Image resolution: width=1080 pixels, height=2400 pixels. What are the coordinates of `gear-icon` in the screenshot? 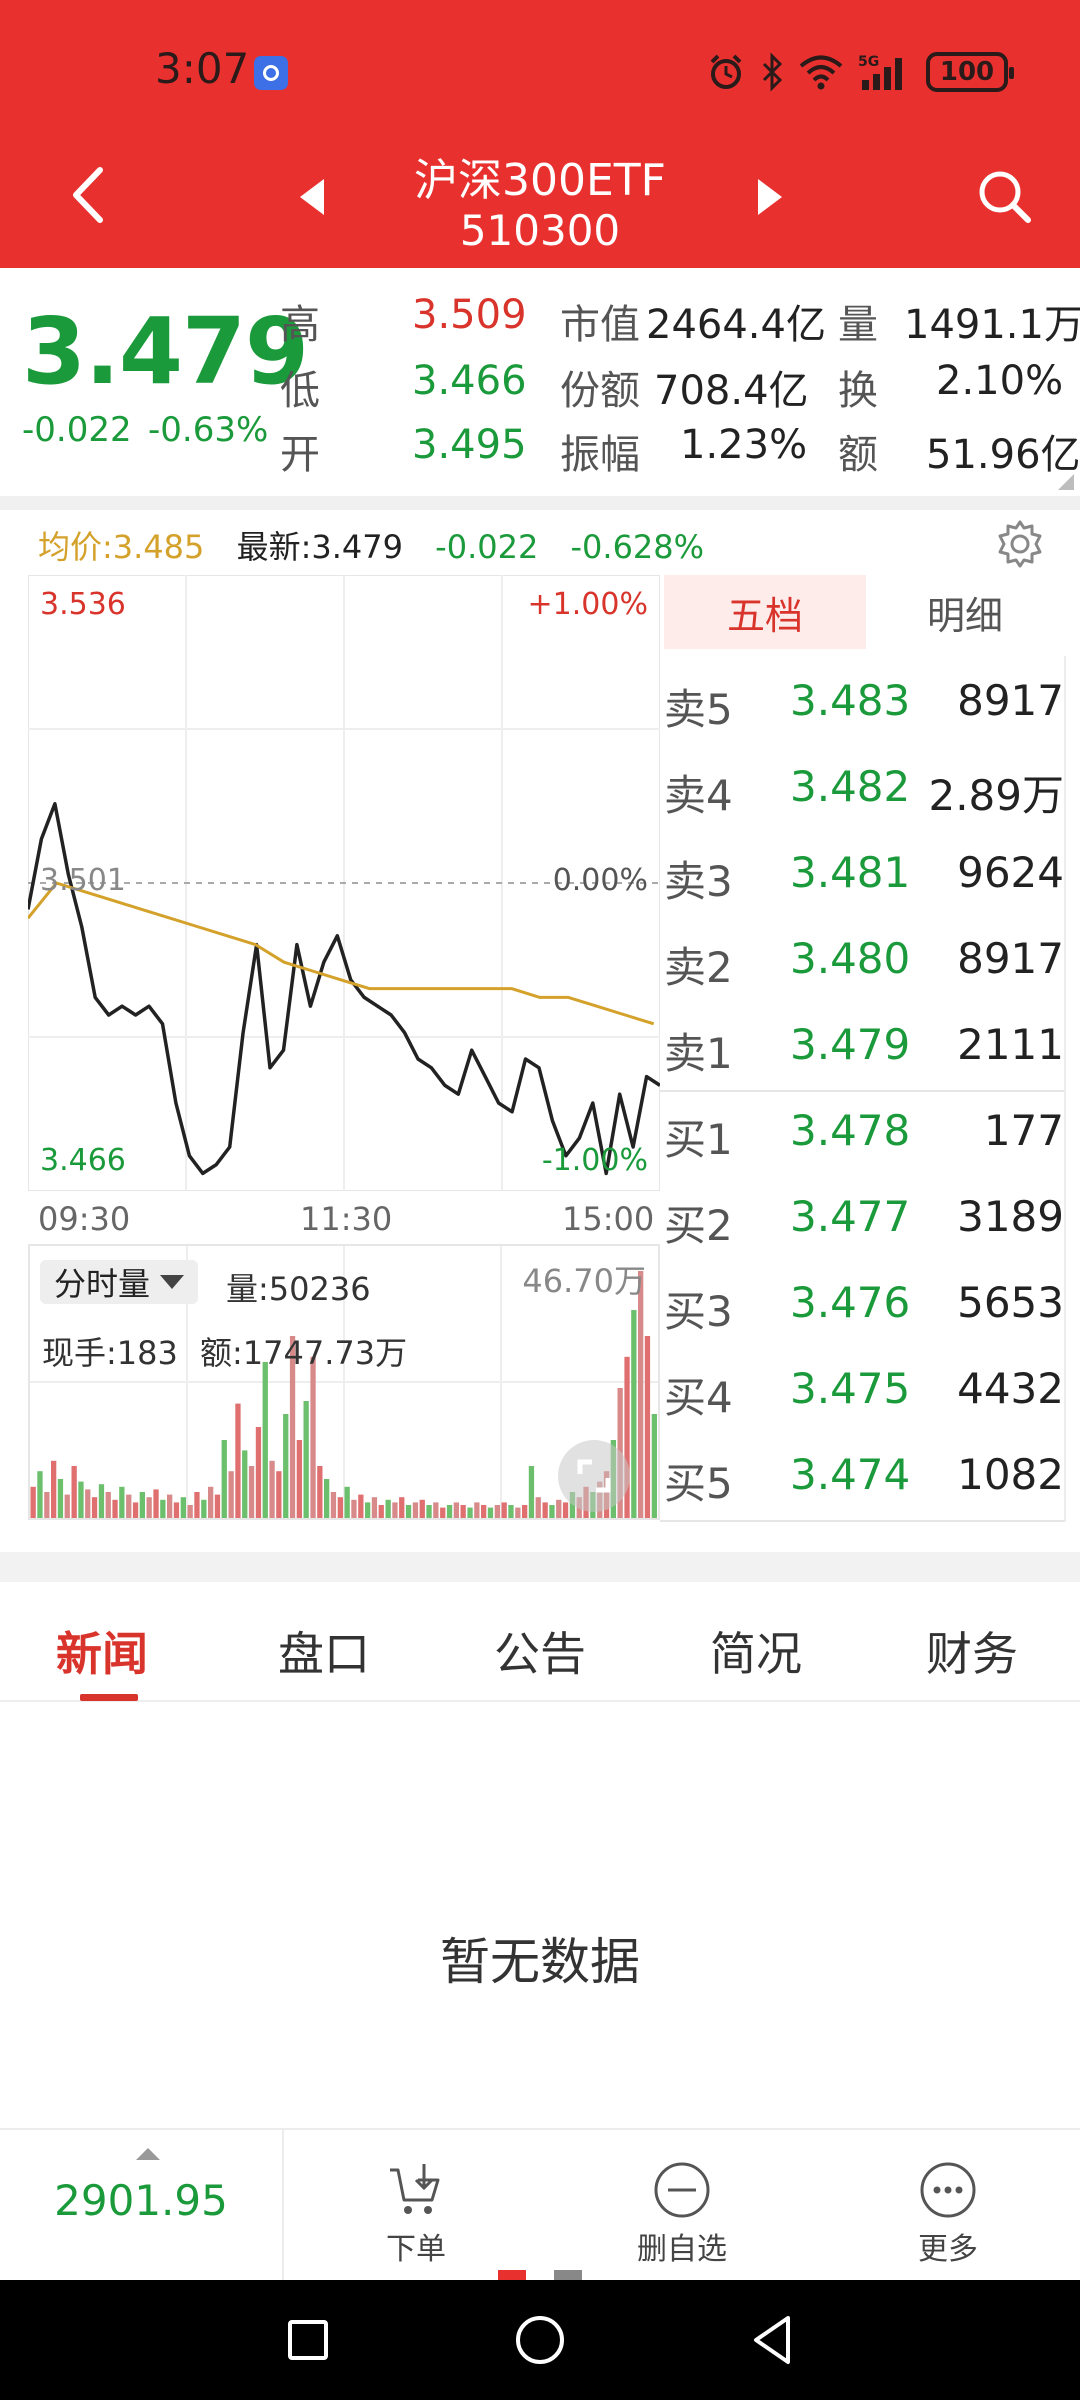 It's located at (1020, 544).